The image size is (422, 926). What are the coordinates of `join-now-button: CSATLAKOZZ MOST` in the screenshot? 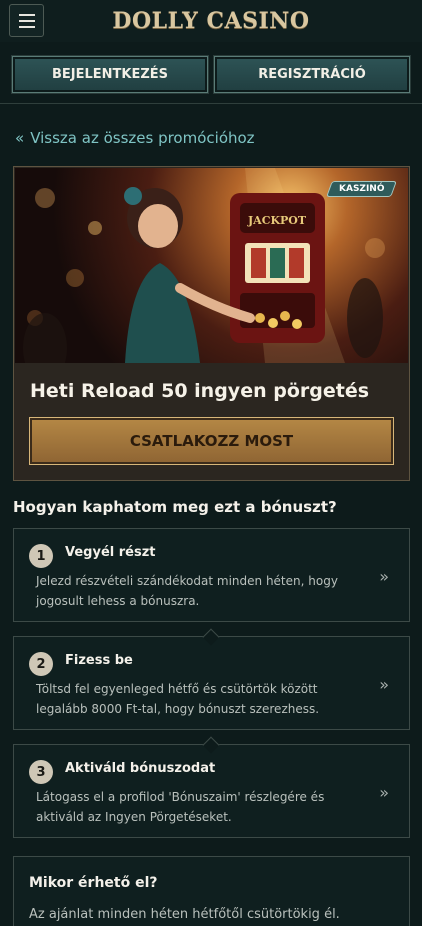 It's located at (211, 441).